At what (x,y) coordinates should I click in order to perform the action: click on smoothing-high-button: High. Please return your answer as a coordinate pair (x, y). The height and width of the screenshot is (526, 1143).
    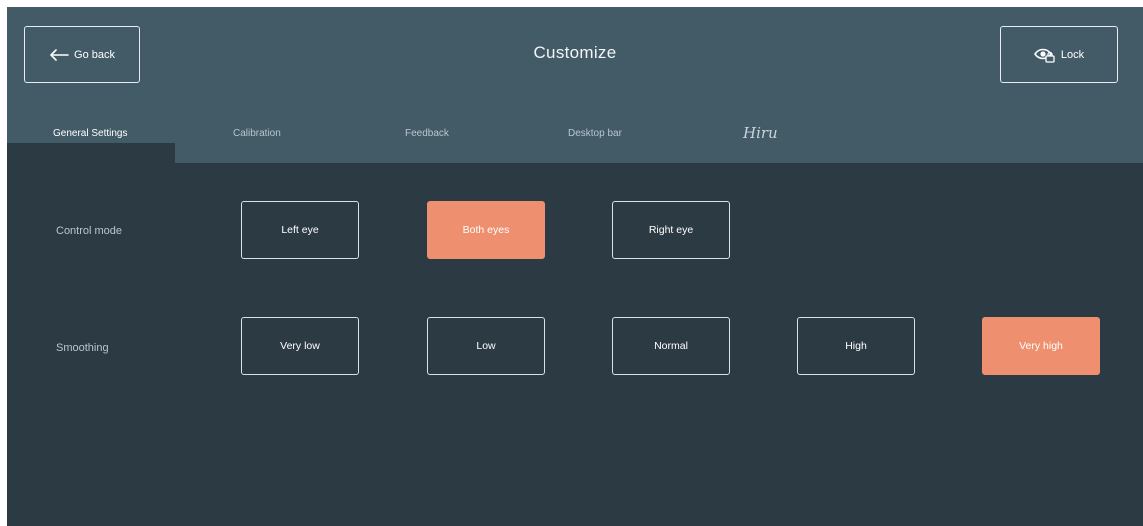
    Looking at the image, I should click on (856, 346).